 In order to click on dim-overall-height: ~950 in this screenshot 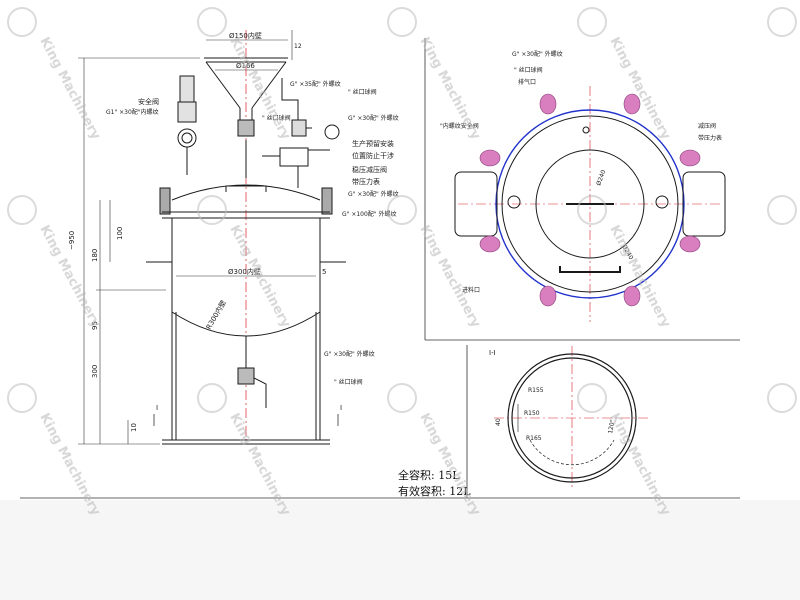, I will do `click(72, 240)`.